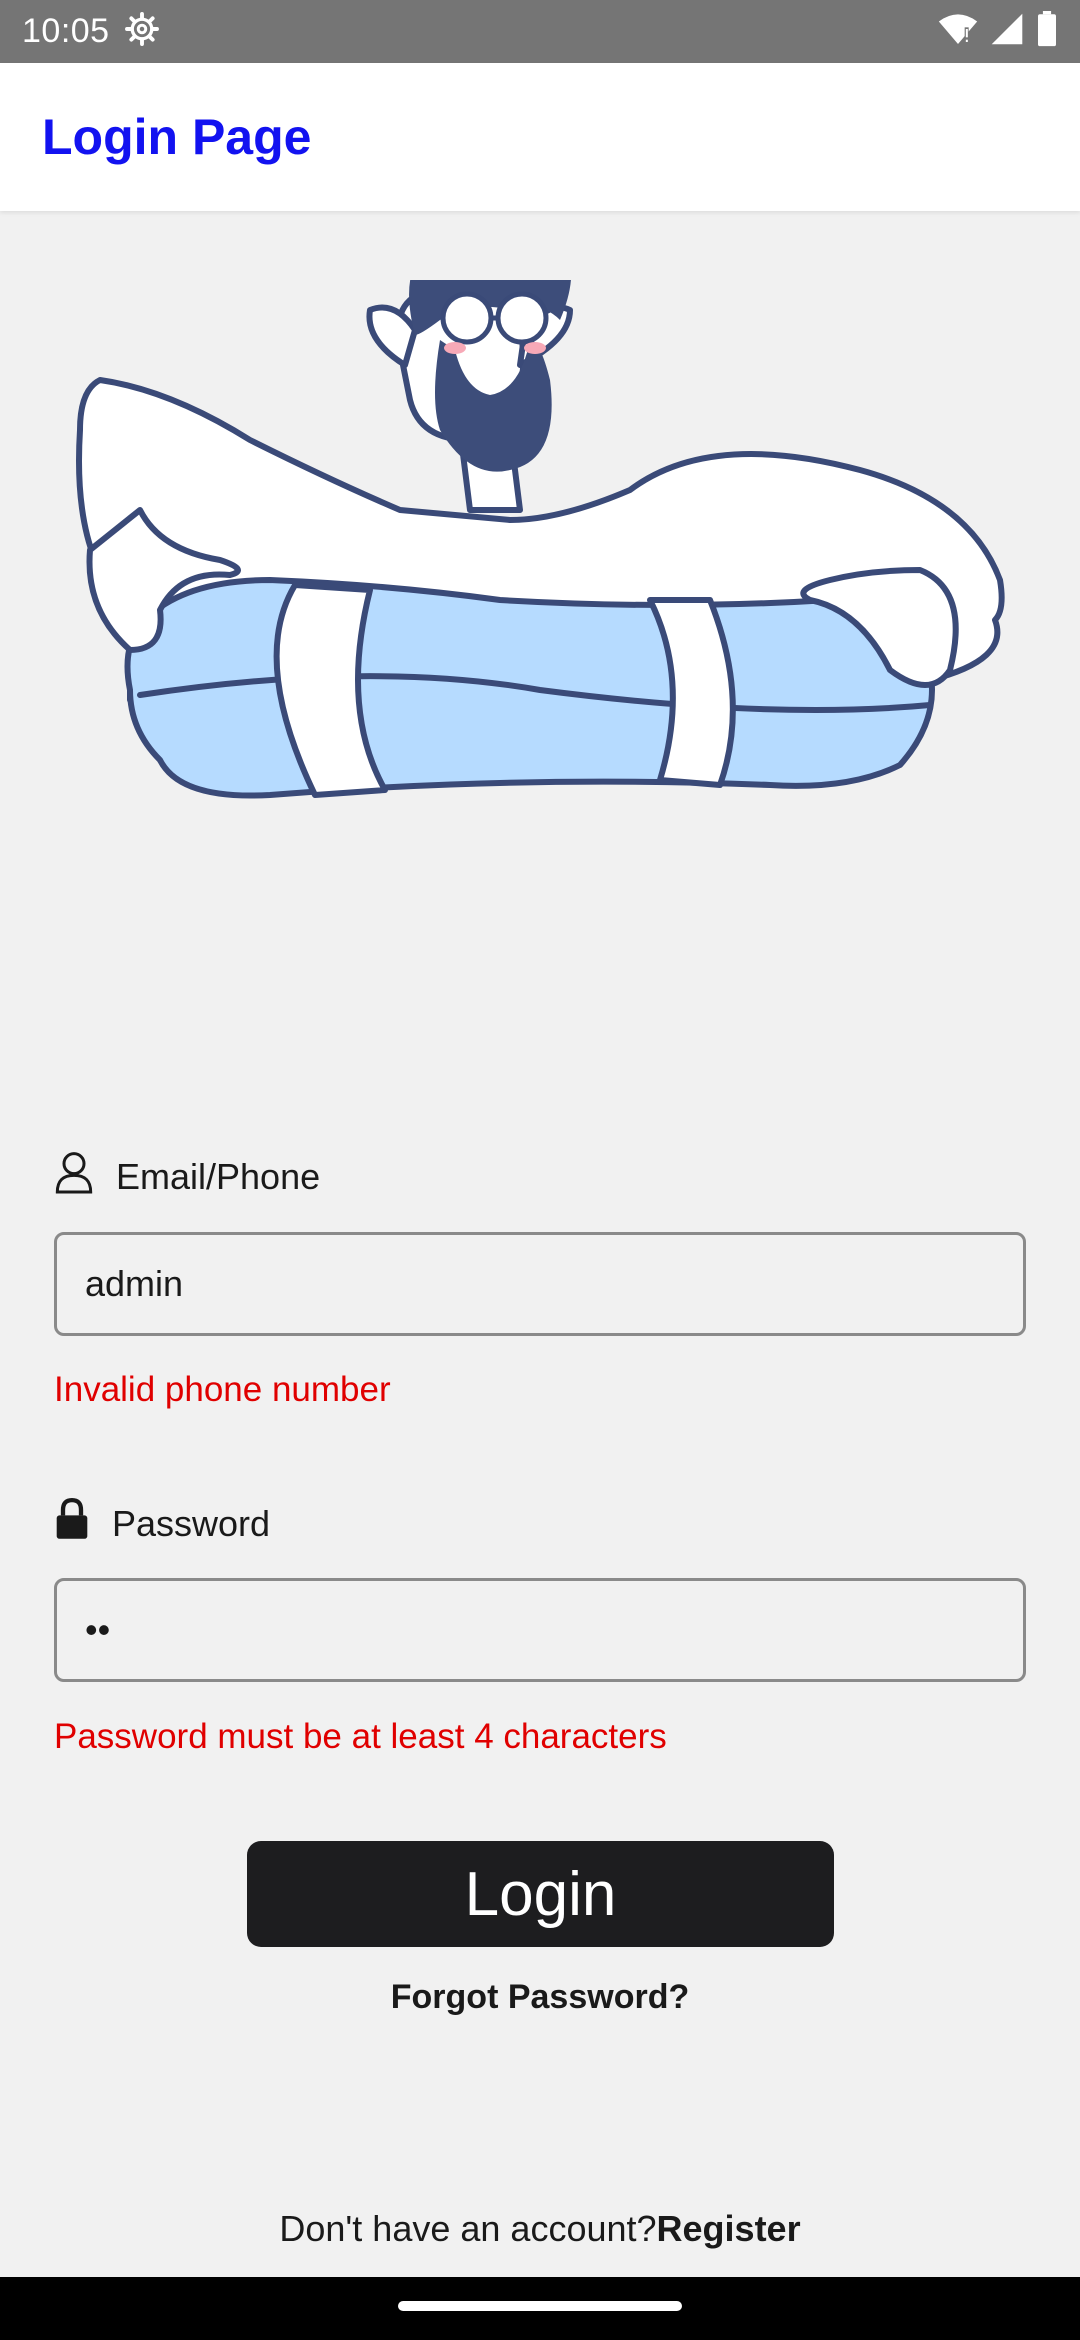 The width and height of the screenshot is (1080, 2340). I want to click on status-right, so click(998, 31).